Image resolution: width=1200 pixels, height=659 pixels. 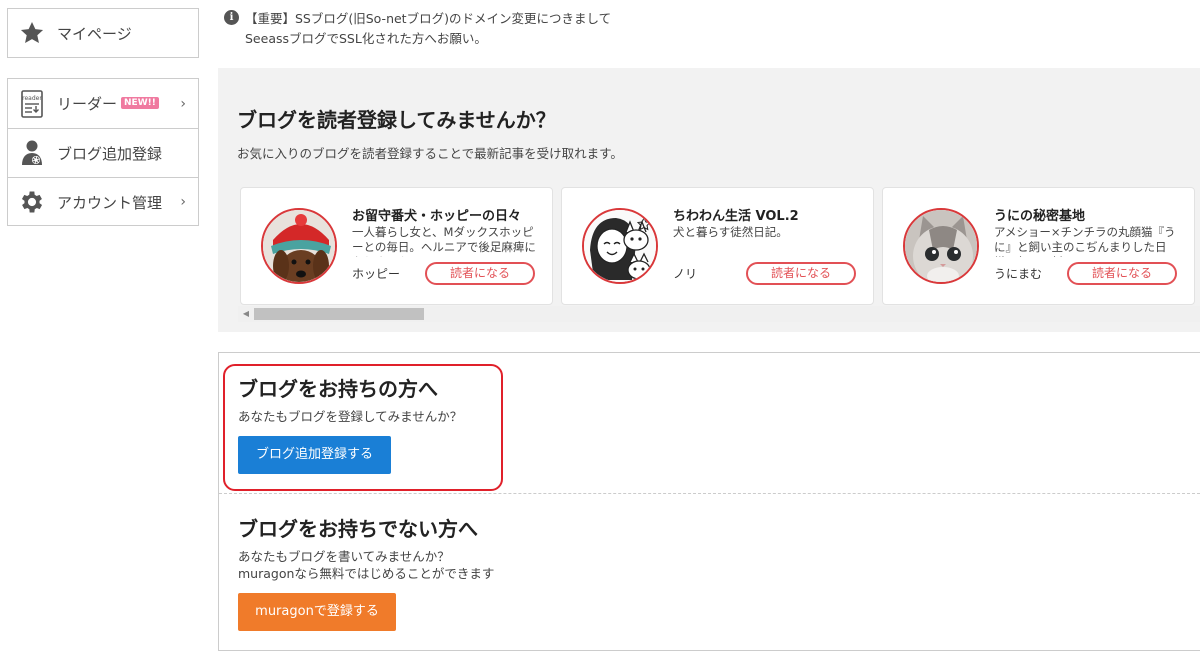 What do you see at coordinates (941, 246) in the screenshot?
I see `blog-avatar-cat` at bounding box center [941, 246].